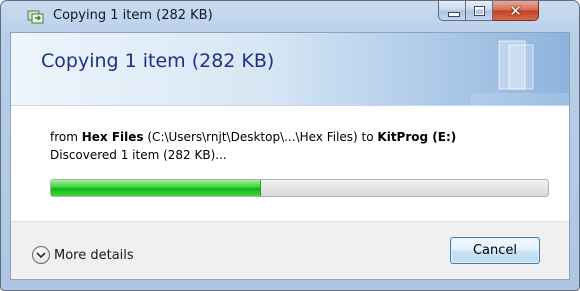 The width and height of the screenshot is (580, 291). I want to click on window-title: Copying 1 item (282 KB), so click(133, 15).